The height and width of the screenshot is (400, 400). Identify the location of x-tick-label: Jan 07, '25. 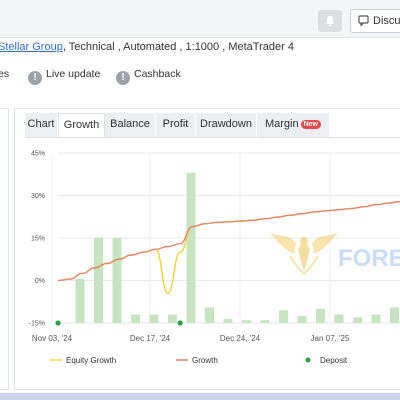
(330, 338).